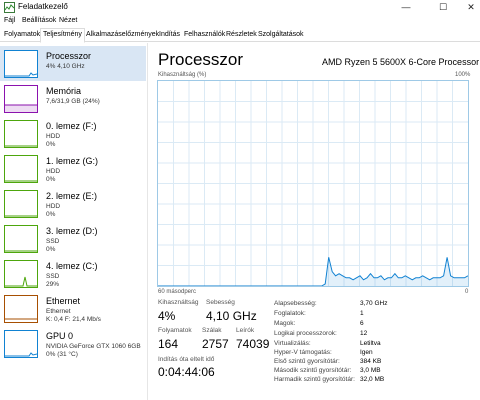 The image size is (480, 400). What do you see at coordinates (295, 303) in the screenshot?
I see `base-speed-label: Alapsebesség:` at bounding box center [295, 303].